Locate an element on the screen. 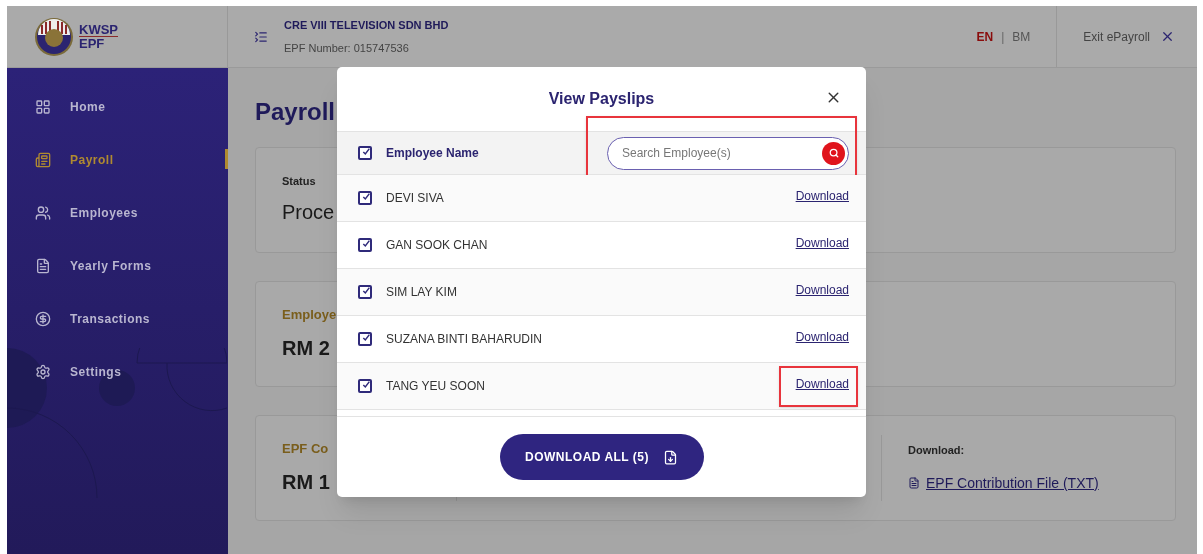 The image size is (1203, 554). contribution-file-link: EPF Contribution File (TXT) is located at coordinates (1041, 483).